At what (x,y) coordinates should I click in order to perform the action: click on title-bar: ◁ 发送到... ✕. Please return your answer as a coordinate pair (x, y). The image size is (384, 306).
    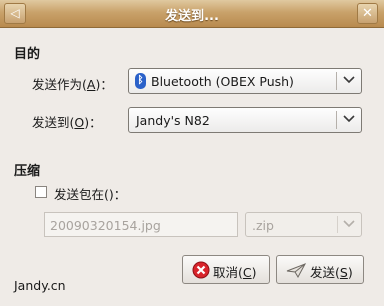
    Looking at the image, I should click on (192, 14).